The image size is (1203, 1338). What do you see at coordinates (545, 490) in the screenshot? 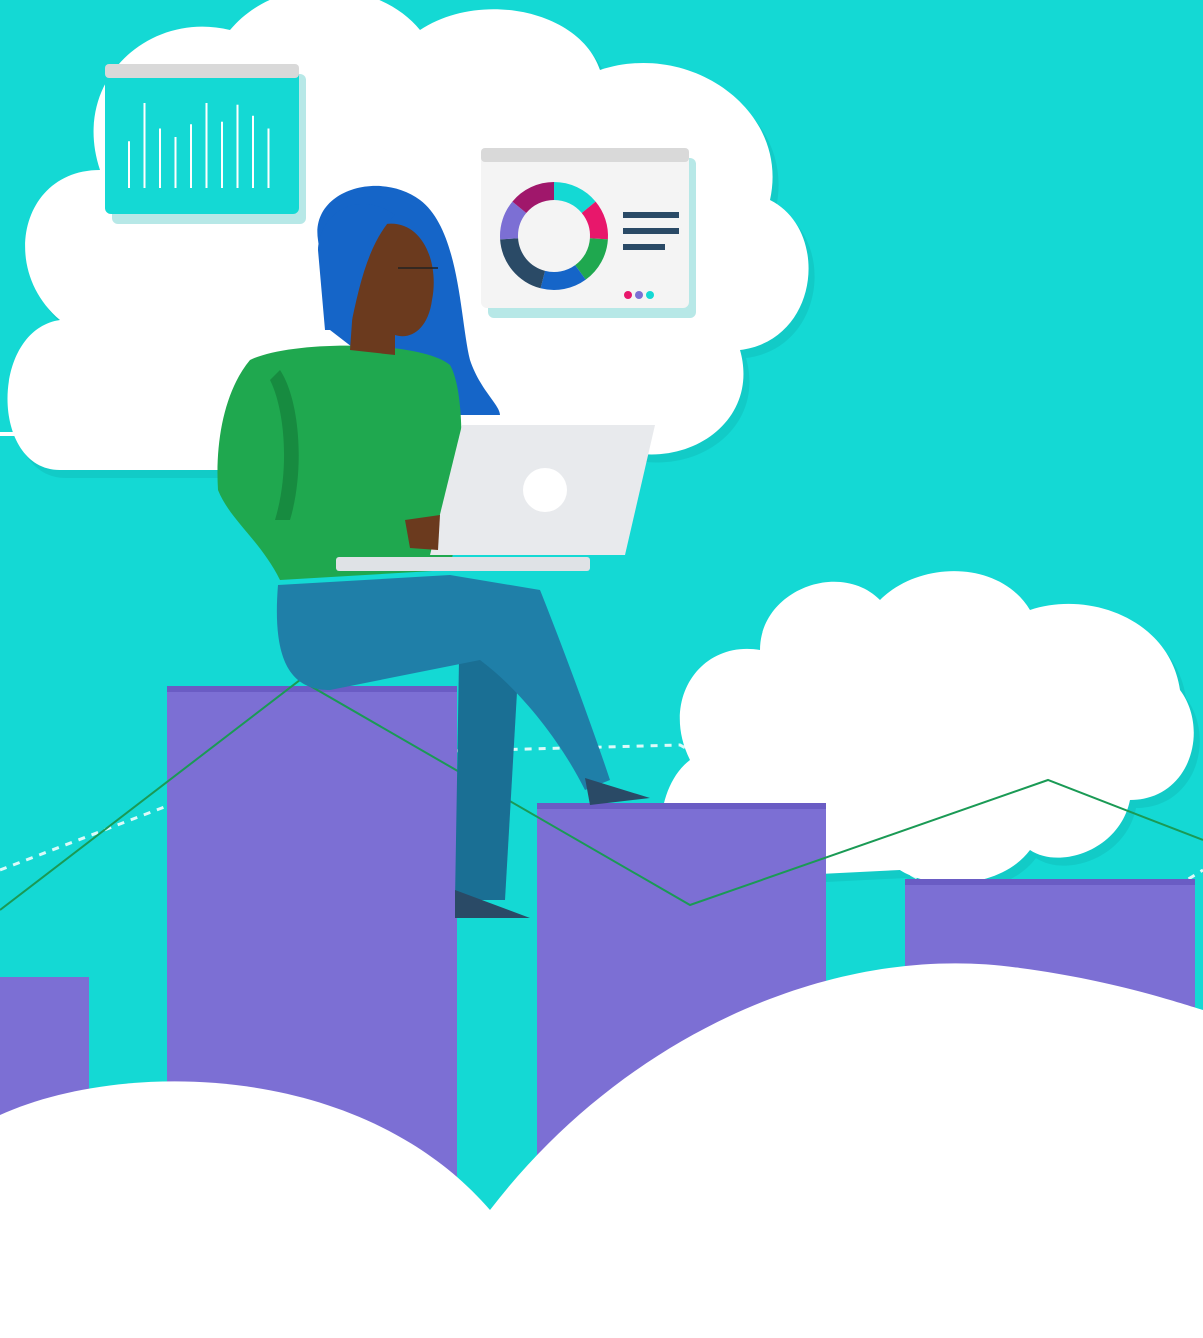
I see `laptop-logo` at bounding box center [545, 490].